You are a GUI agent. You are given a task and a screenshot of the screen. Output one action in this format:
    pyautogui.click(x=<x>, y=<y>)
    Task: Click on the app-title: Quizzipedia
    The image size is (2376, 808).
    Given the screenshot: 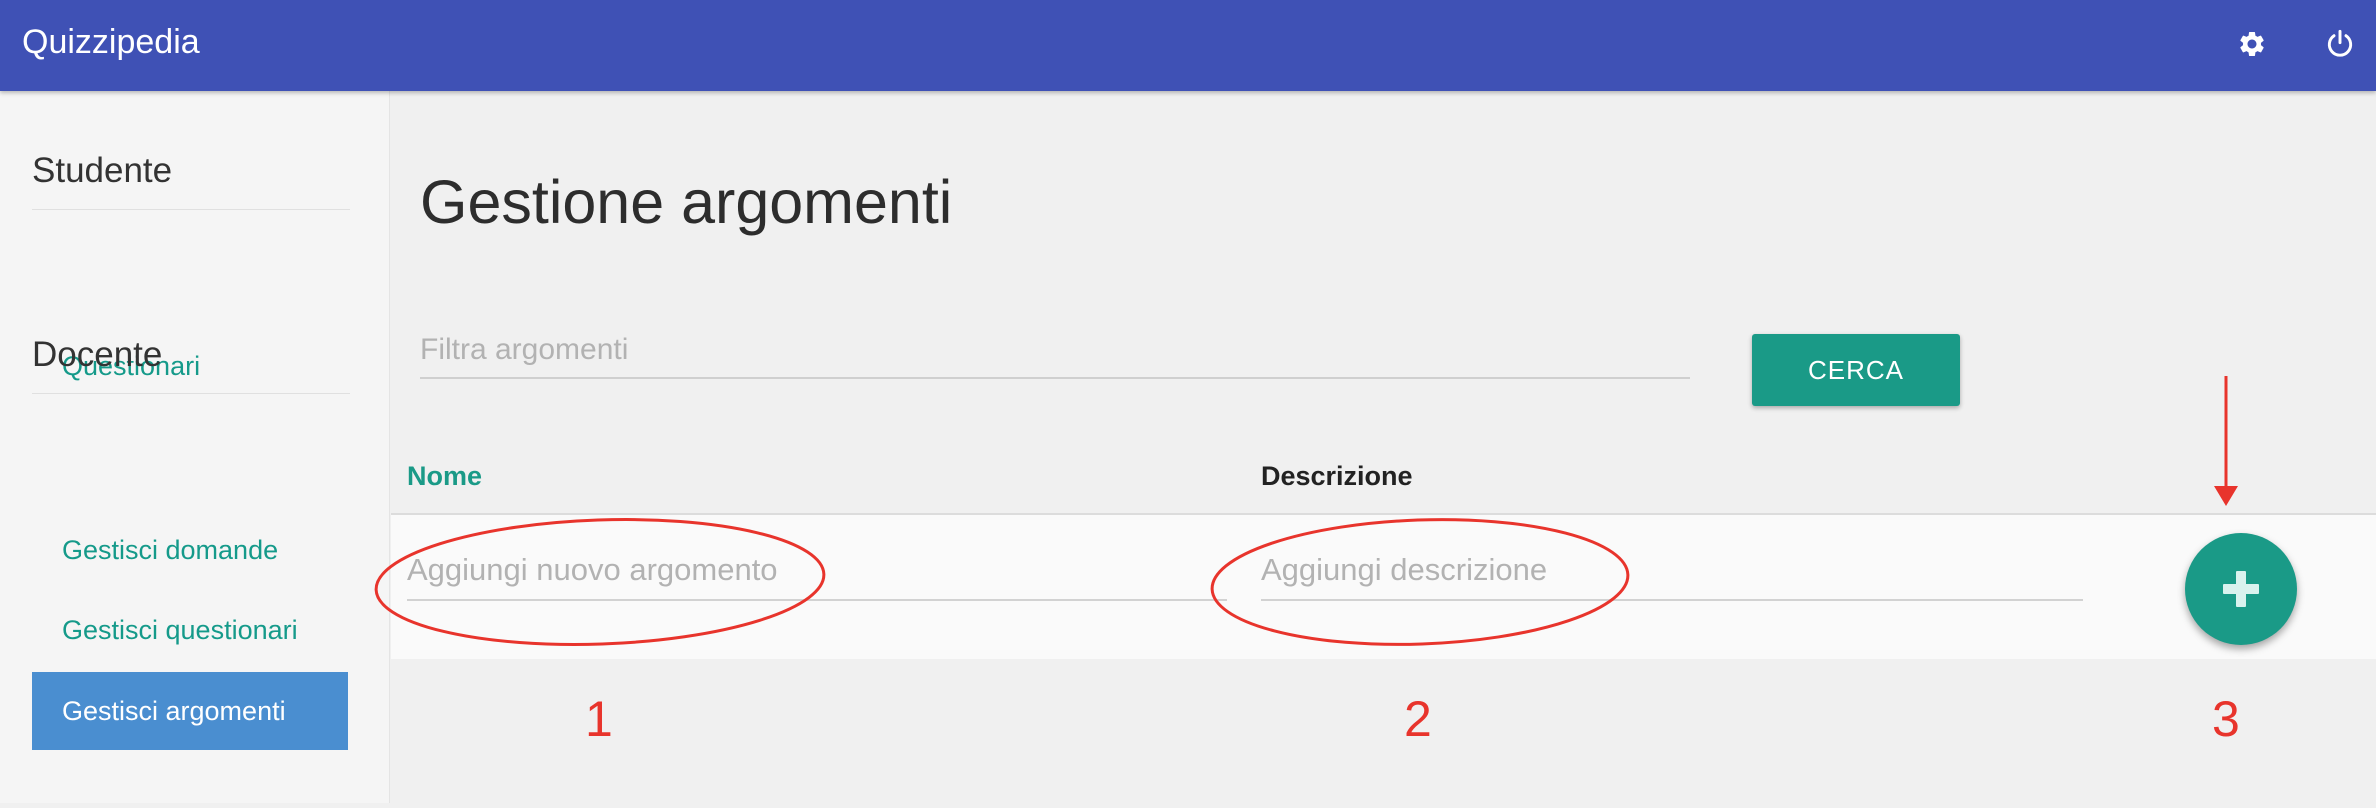 What is the action you would take?
    pyautogui.click(x=111, y=42)
    